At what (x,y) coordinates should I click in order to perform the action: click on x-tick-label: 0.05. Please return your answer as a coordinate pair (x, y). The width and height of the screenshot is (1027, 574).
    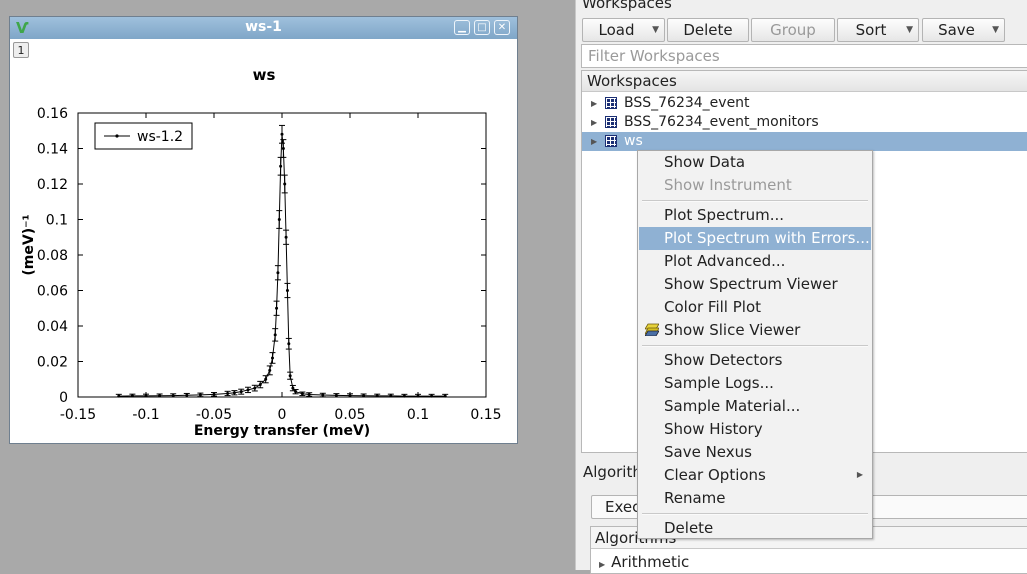
    Looking at the image, I should click on (349, 415).